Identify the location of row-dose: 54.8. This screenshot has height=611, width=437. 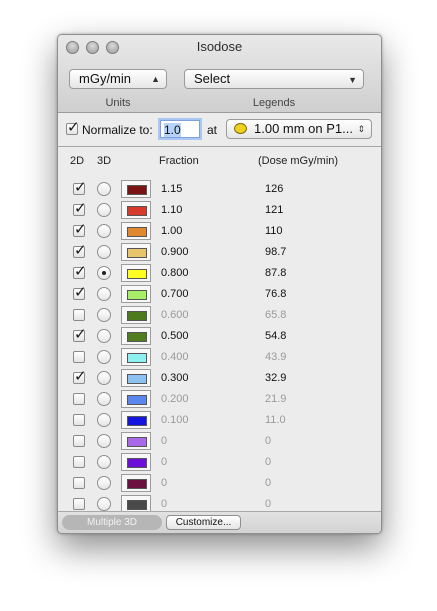
(276, 336).